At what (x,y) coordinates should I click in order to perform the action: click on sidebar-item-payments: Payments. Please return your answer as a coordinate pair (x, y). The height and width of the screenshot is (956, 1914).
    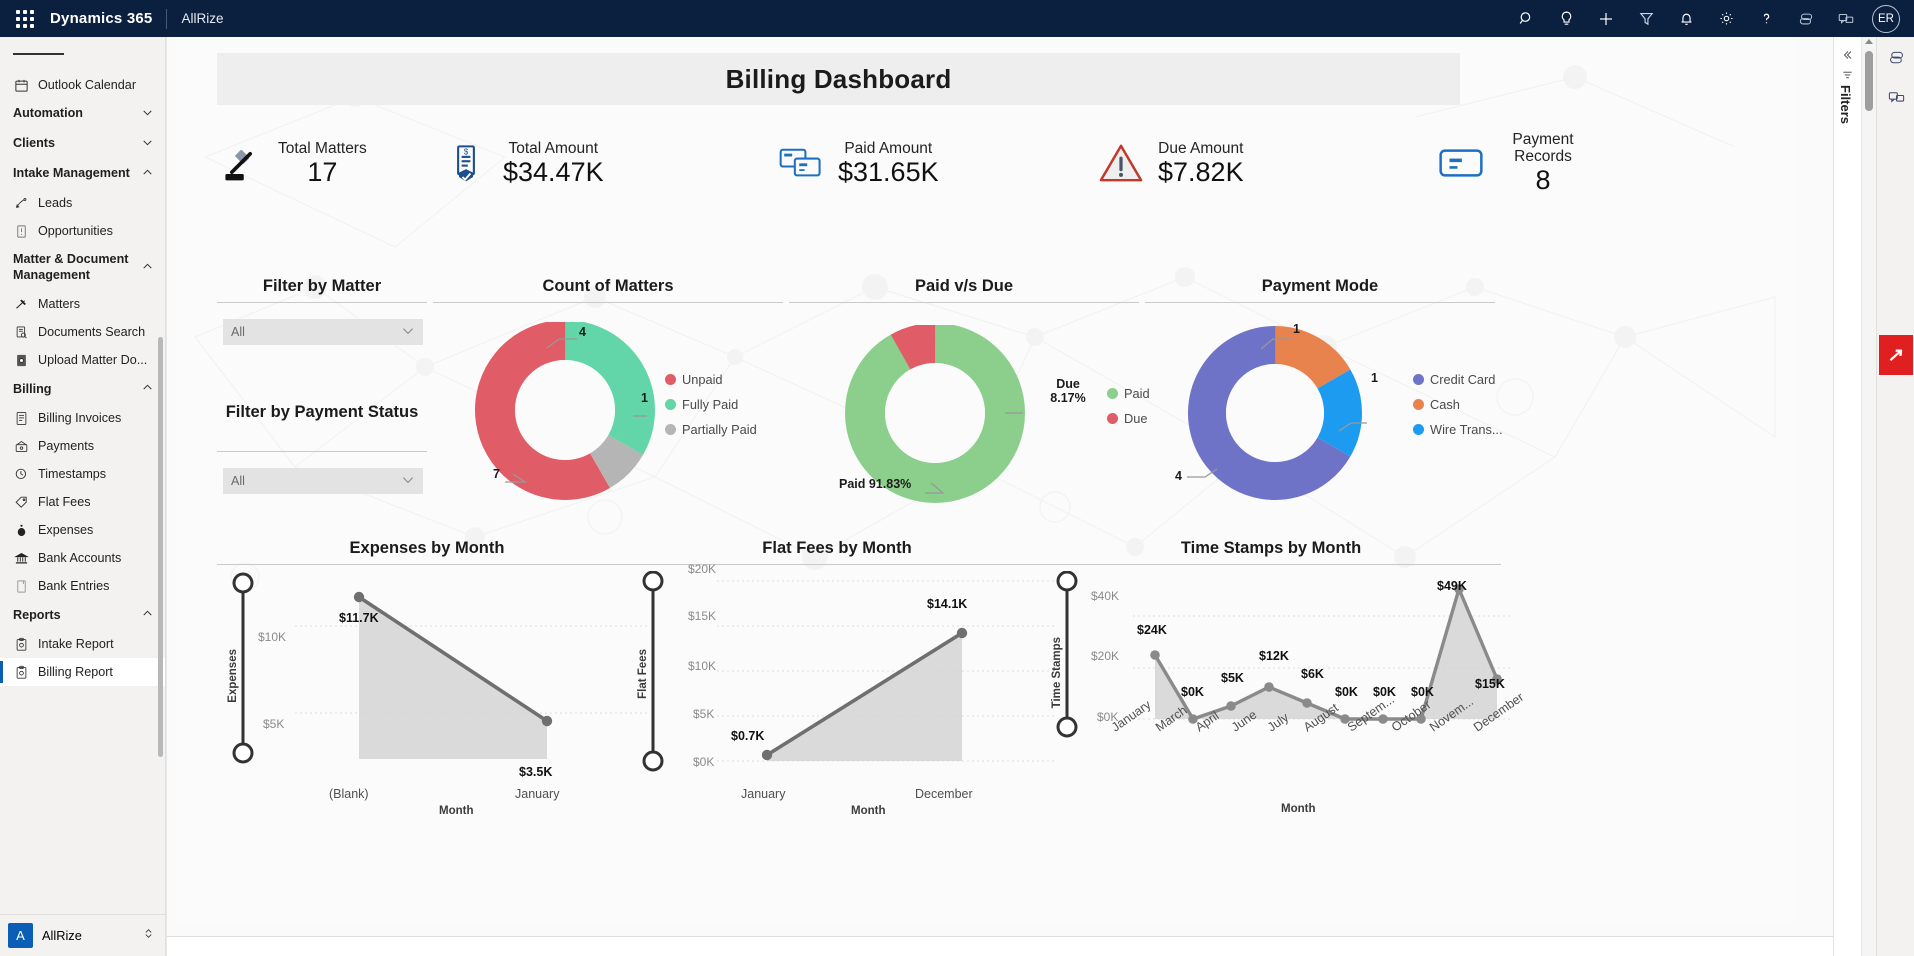
    Looking at the image, I should click on (82, 446).